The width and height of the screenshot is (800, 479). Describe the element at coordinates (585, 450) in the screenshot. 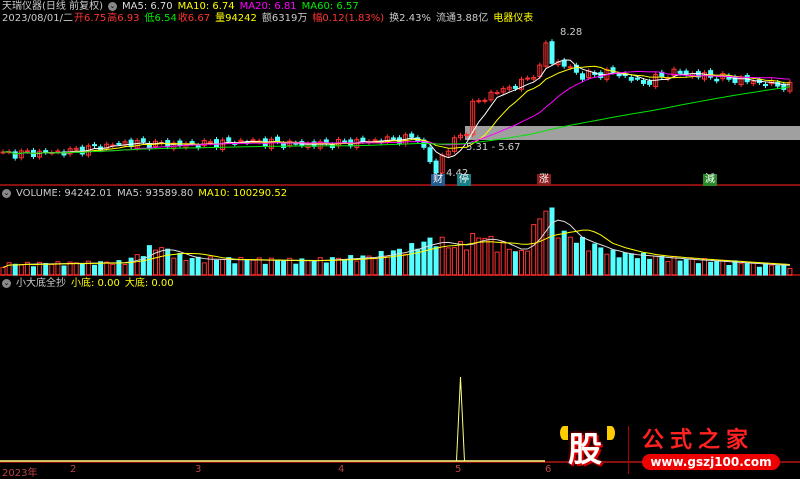

I see `logo-char: 股` at that location.